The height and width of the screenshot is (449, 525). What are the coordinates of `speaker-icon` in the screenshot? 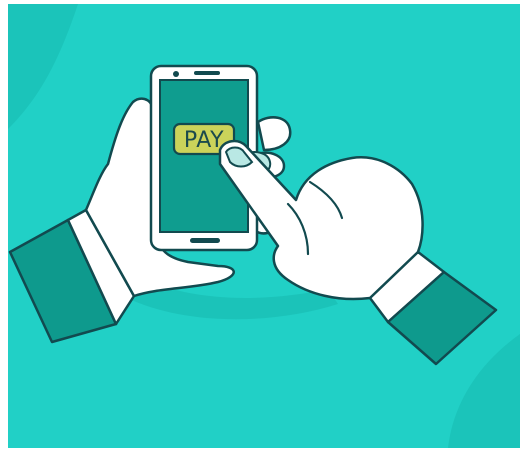 It's located at (207, 73).